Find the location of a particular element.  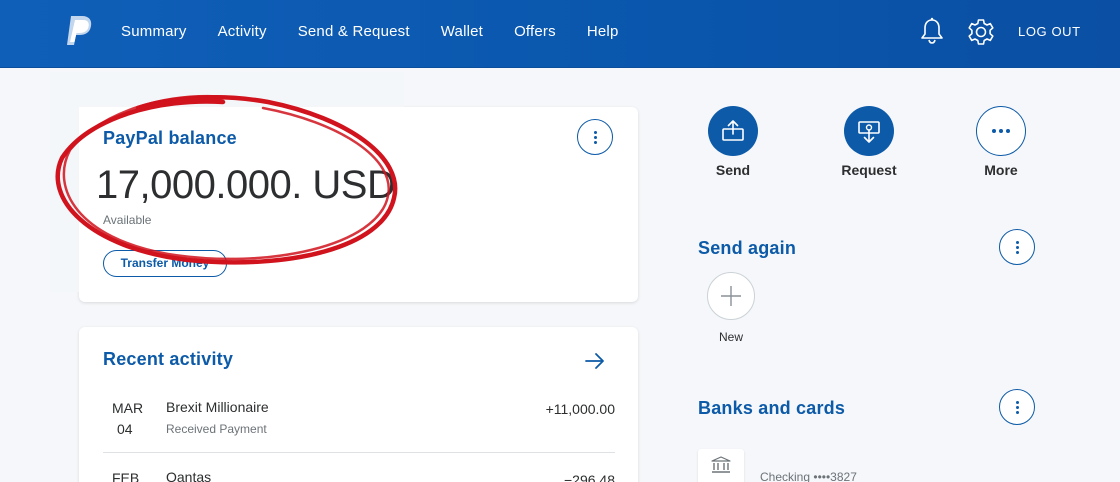

request-money-icon is located at coordinates (869, 132).